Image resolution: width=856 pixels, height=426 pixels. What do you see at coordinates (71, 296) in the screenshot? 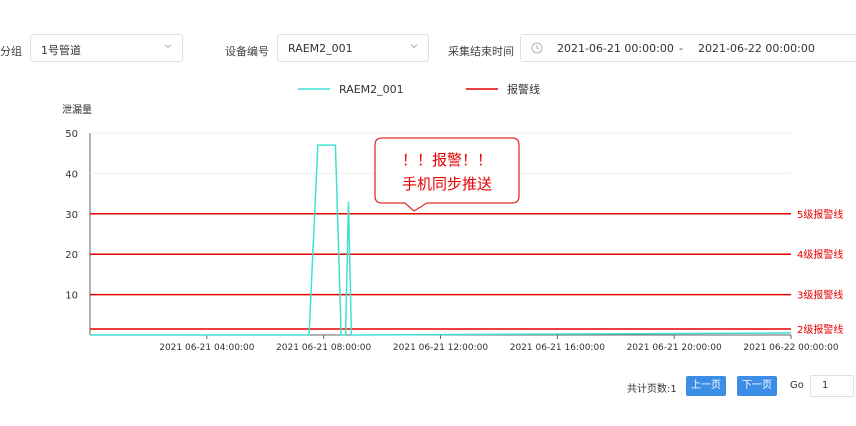
I see `y-tick-label: 10` at bounding box center [71, 296].